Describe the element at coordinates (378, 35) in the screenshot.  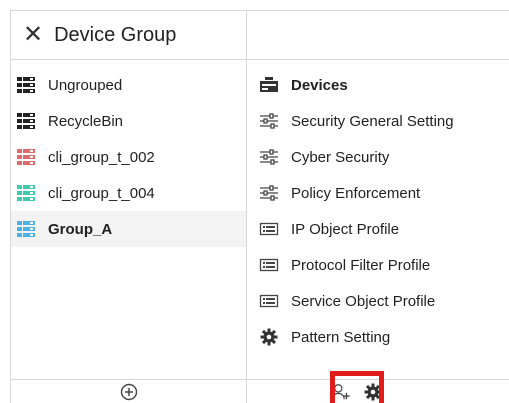
I see `menu-header` at that location.